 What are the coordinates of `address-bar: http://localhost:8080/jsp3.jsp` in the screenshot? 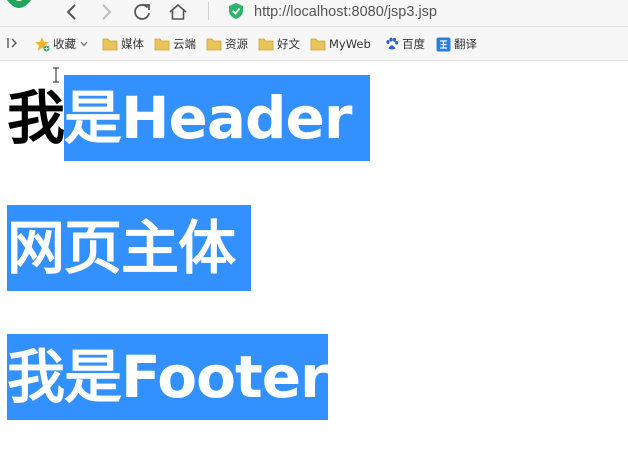 It's located at (345, 12).